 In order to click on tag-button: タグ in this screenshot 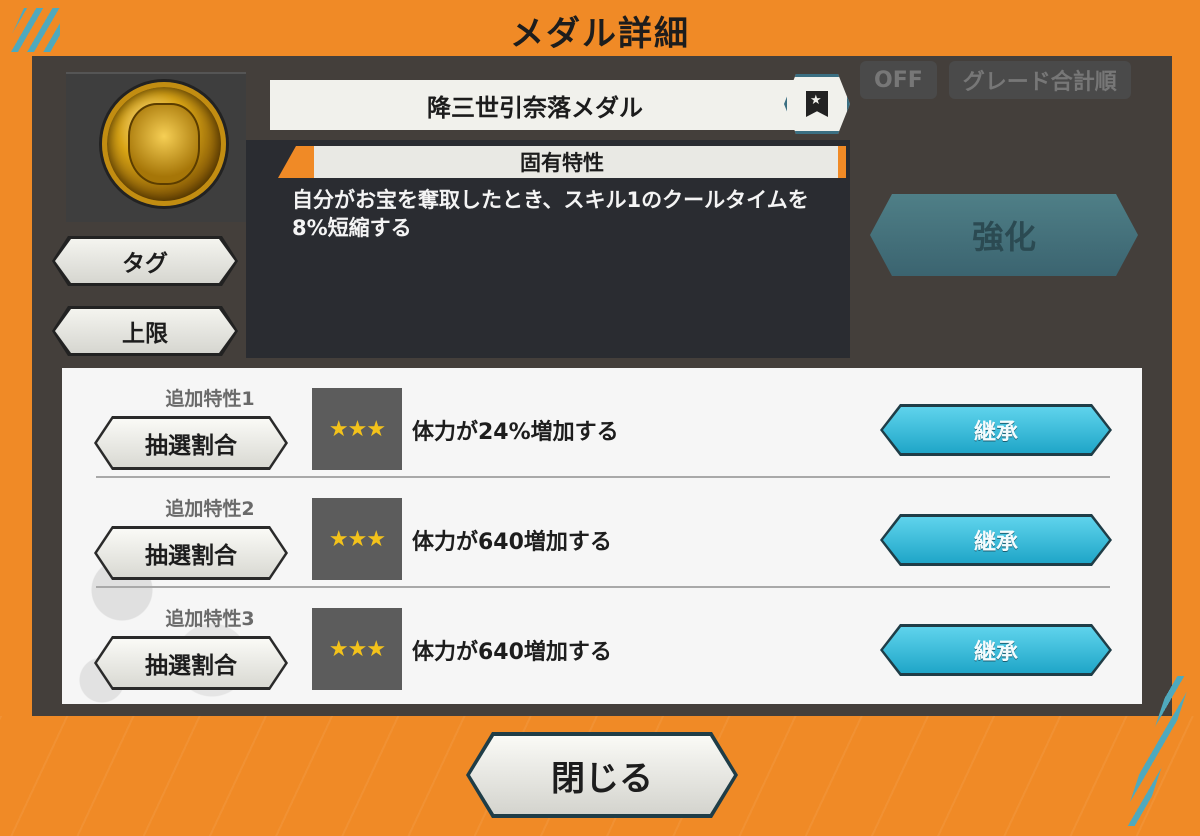, I will do `click(145, 261)`.